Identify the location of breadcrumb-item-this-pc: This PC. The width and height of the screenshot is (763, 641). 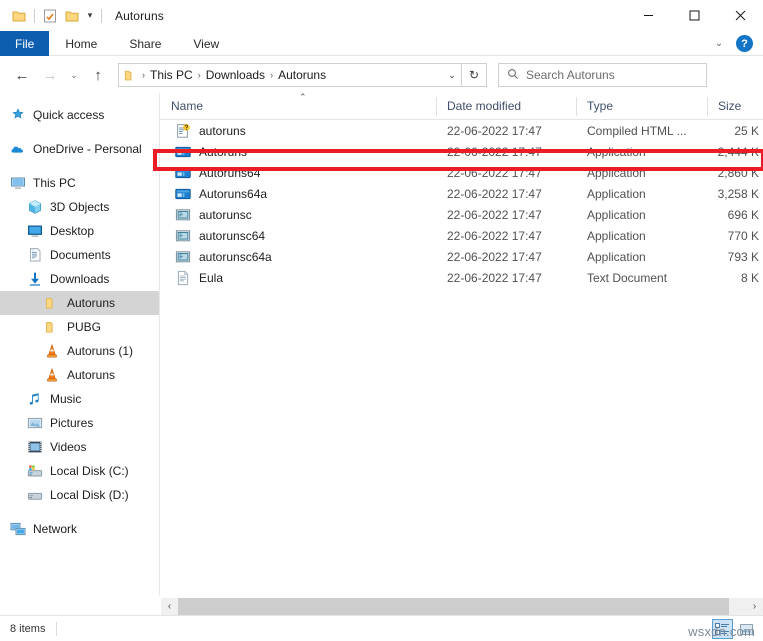
(171, 75).